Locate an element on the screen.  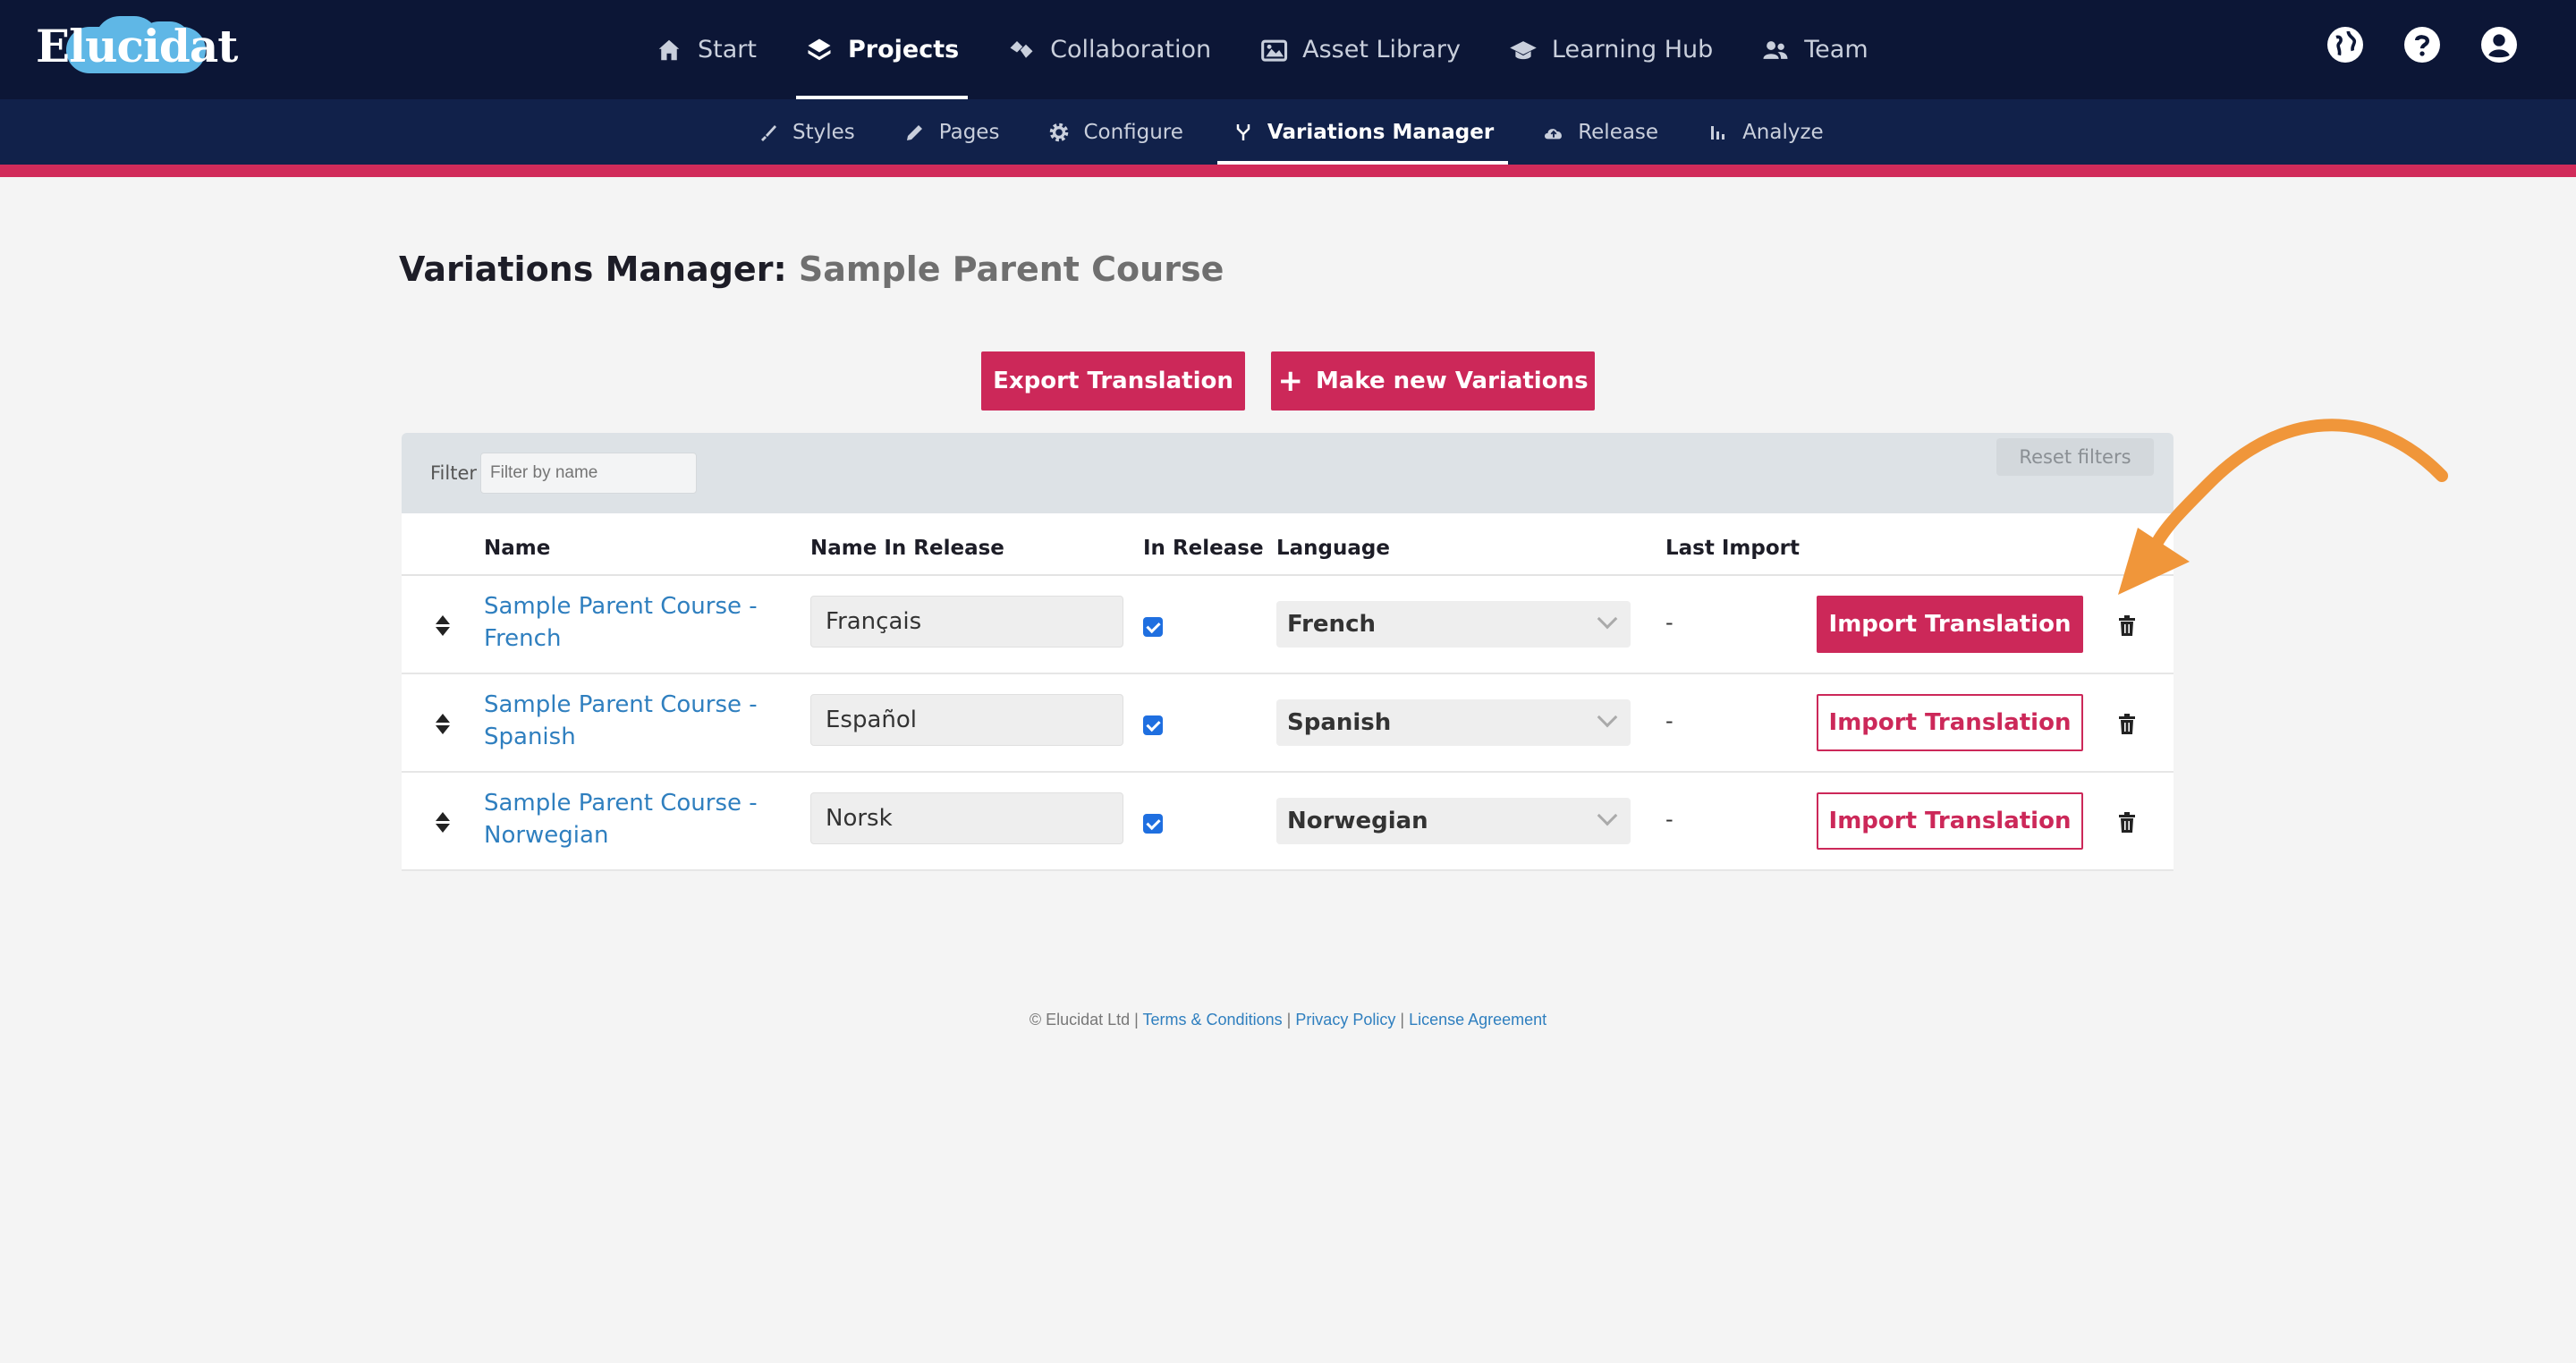
subnav-item-analyze: Analyze is located at coordinates (1765, 132).